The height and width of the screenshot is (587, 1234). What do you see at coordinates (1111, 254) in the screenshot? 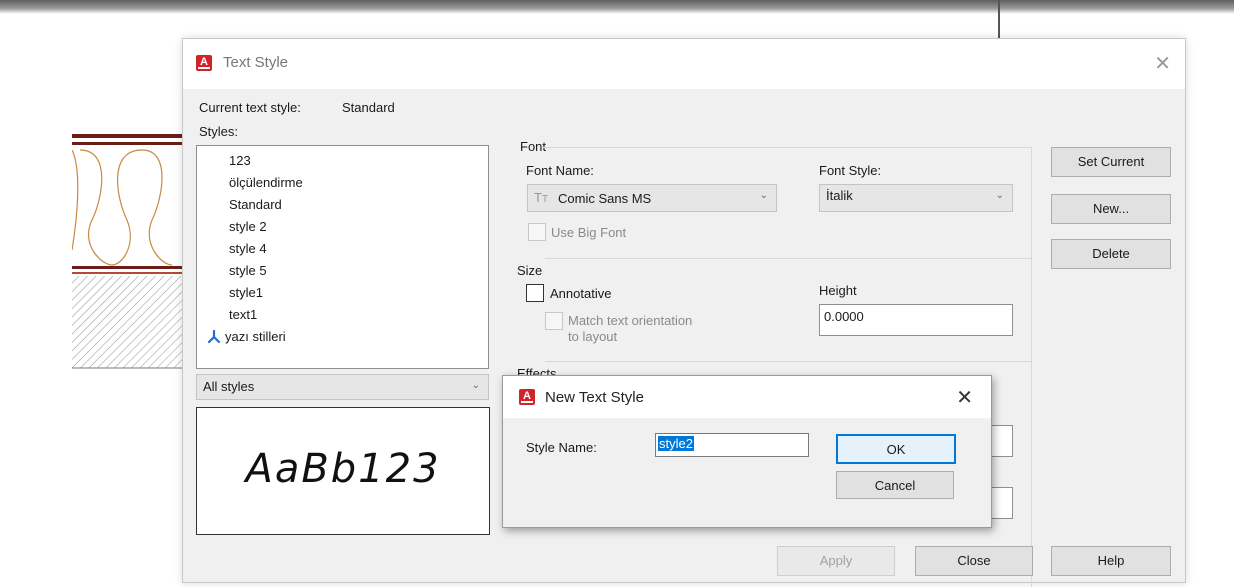
I see `delete-button: Delete` at bounding box center [1111, 254].